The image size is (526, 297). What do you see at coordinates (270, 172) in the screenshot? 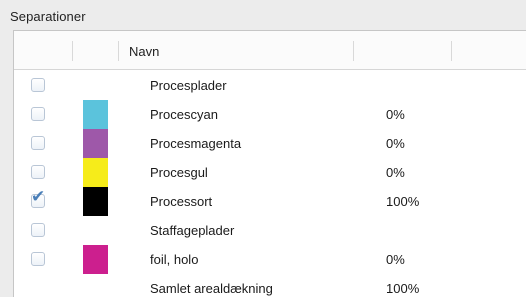
I see `table-row: Procesgul 0%` at bounding box center [270, 172].